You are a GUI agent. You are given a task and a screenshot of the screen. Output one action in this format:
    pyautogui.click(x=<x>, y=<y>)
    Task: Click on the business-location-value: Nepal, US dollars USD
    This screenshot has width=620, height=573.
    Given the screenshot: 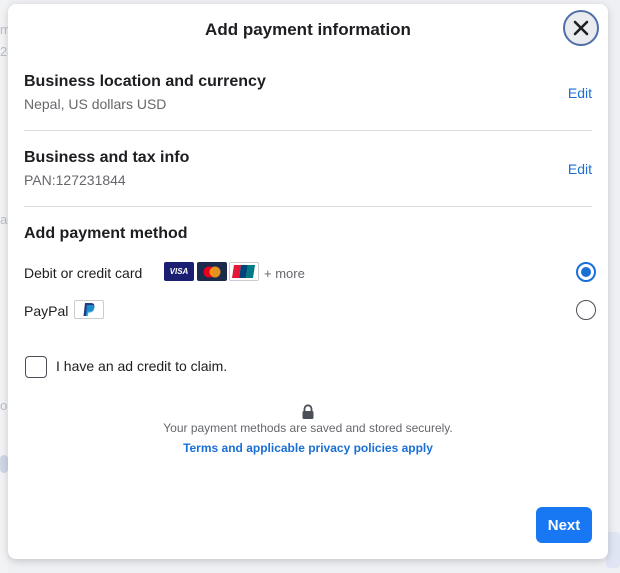 What is the action you would take?
    pyautogui.click(x=95, y=104)
    